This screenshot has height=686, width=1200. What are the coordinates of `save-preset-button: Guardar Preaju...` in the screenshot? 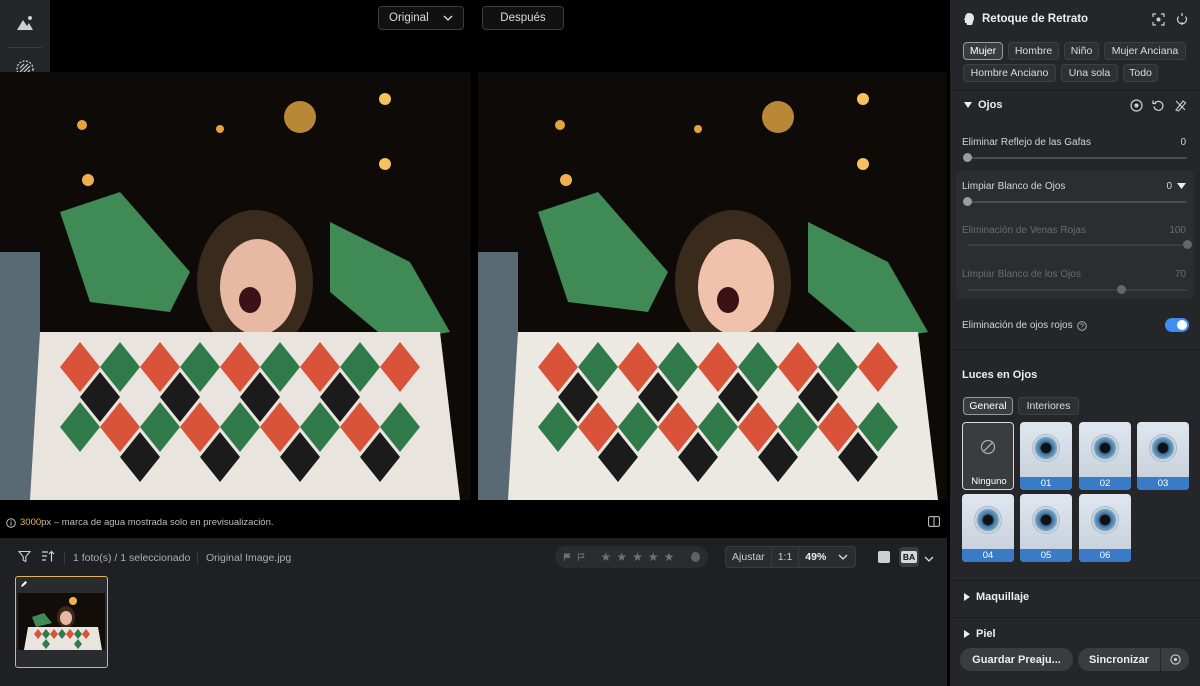 It's located at (1016, 659).